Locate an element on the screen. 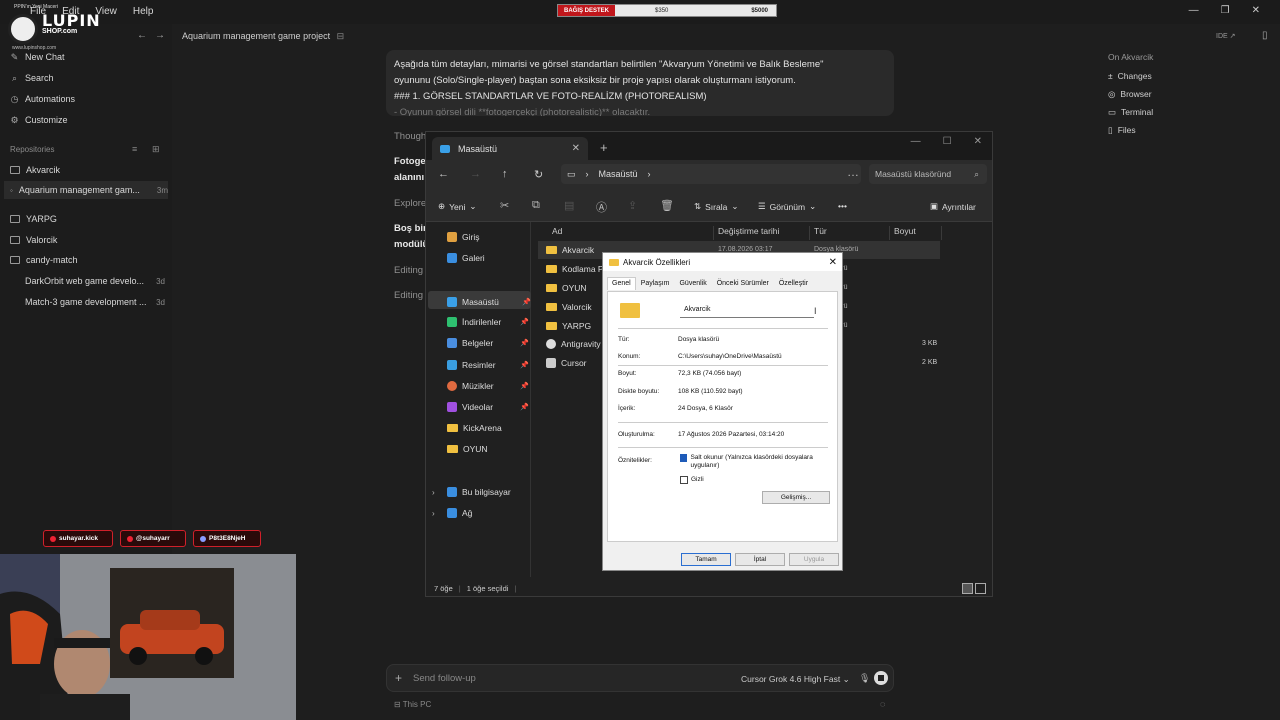 The height and width of the screenshot is (720, 1280). repo-item-darkorbit: DarkOrbit web game develo... 3d is located at coordinates (95, 281).